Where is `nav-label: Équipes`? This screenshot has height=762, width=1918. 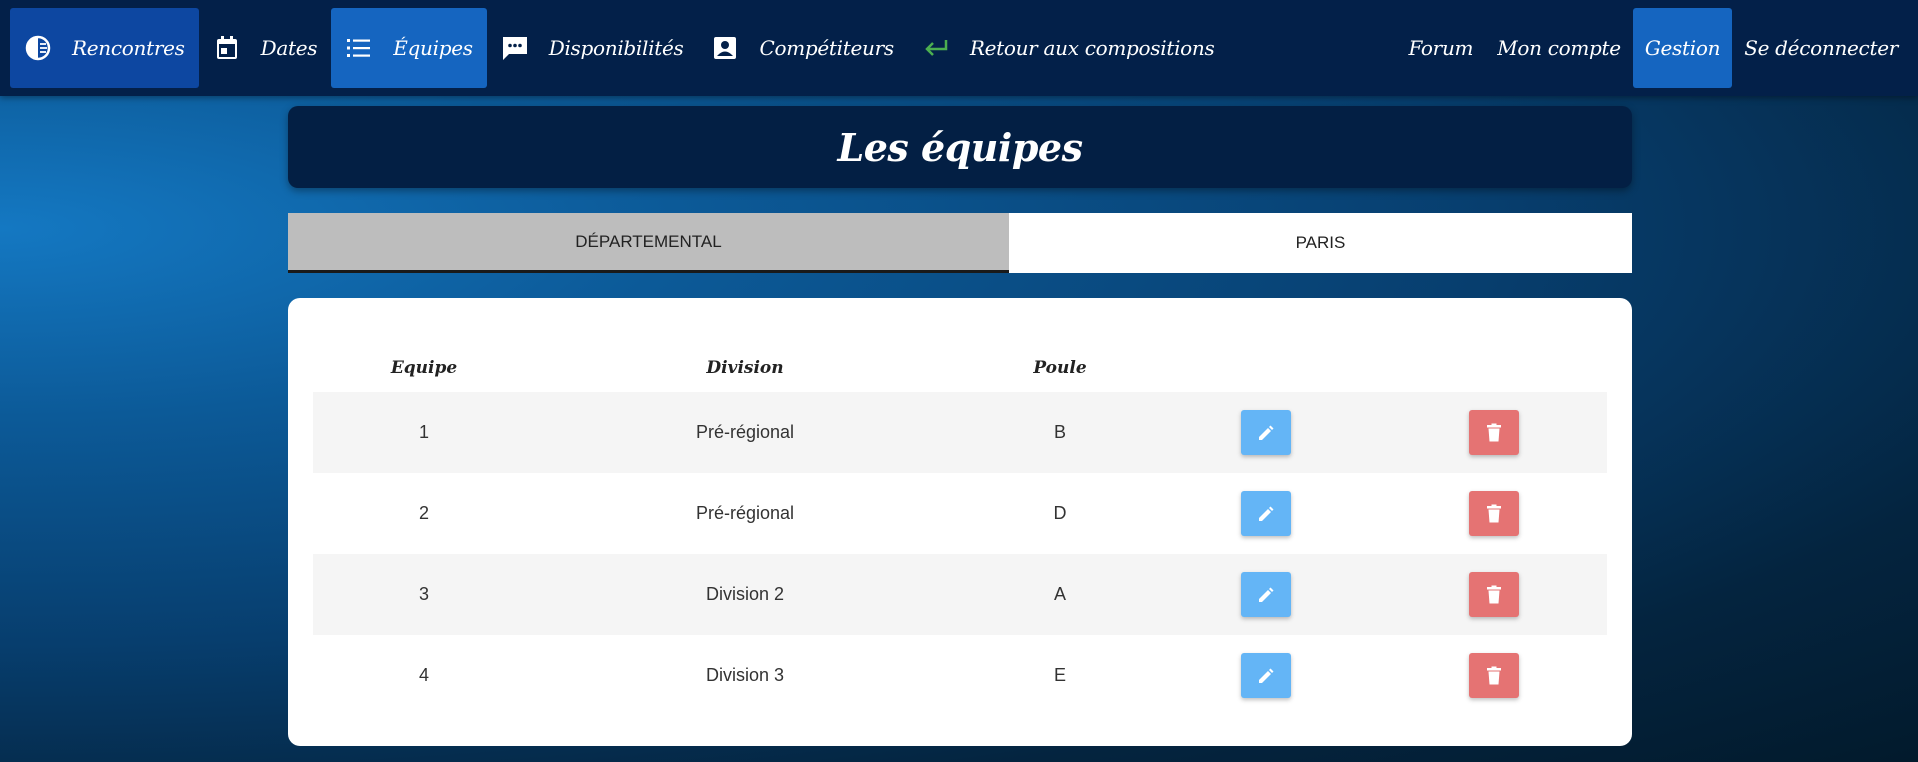
nav-label: Équipes is located at coordinates (433, 48).